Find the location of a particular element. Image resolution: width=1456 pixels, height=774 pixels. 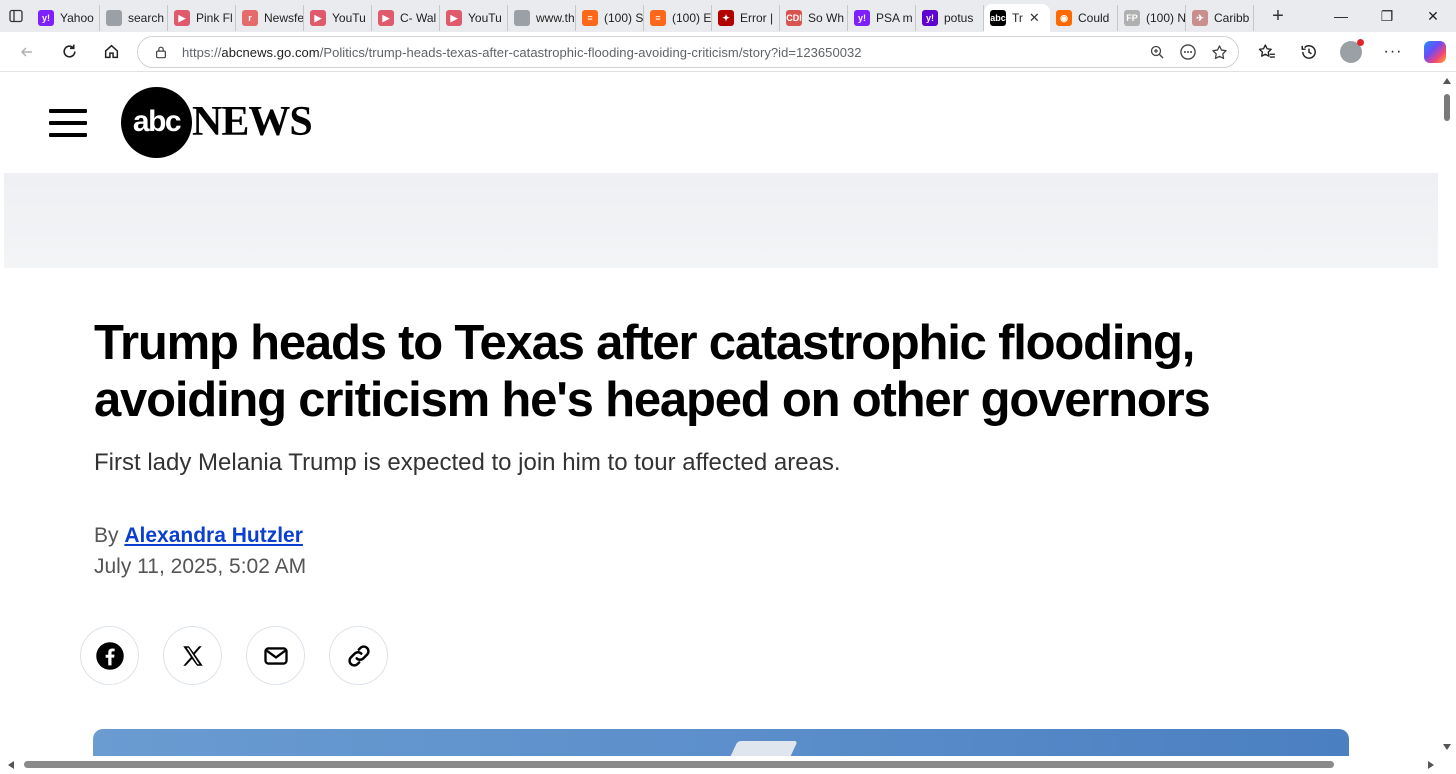

favorites-button is located at coordinates (1267, 52).